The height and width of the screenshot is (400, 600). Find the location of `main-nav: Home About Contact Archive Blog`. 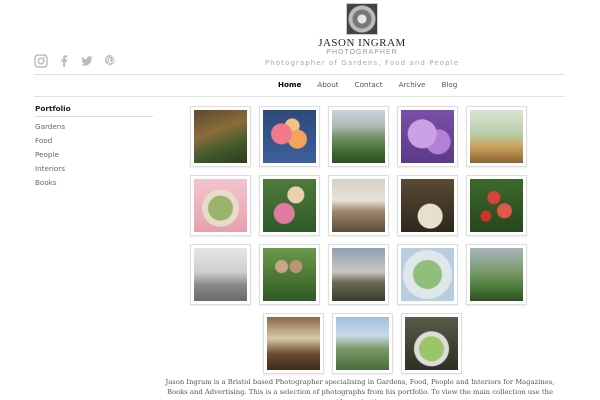

main-nav: Home About Contact Archive Blog is located at coordinates (367, 84).